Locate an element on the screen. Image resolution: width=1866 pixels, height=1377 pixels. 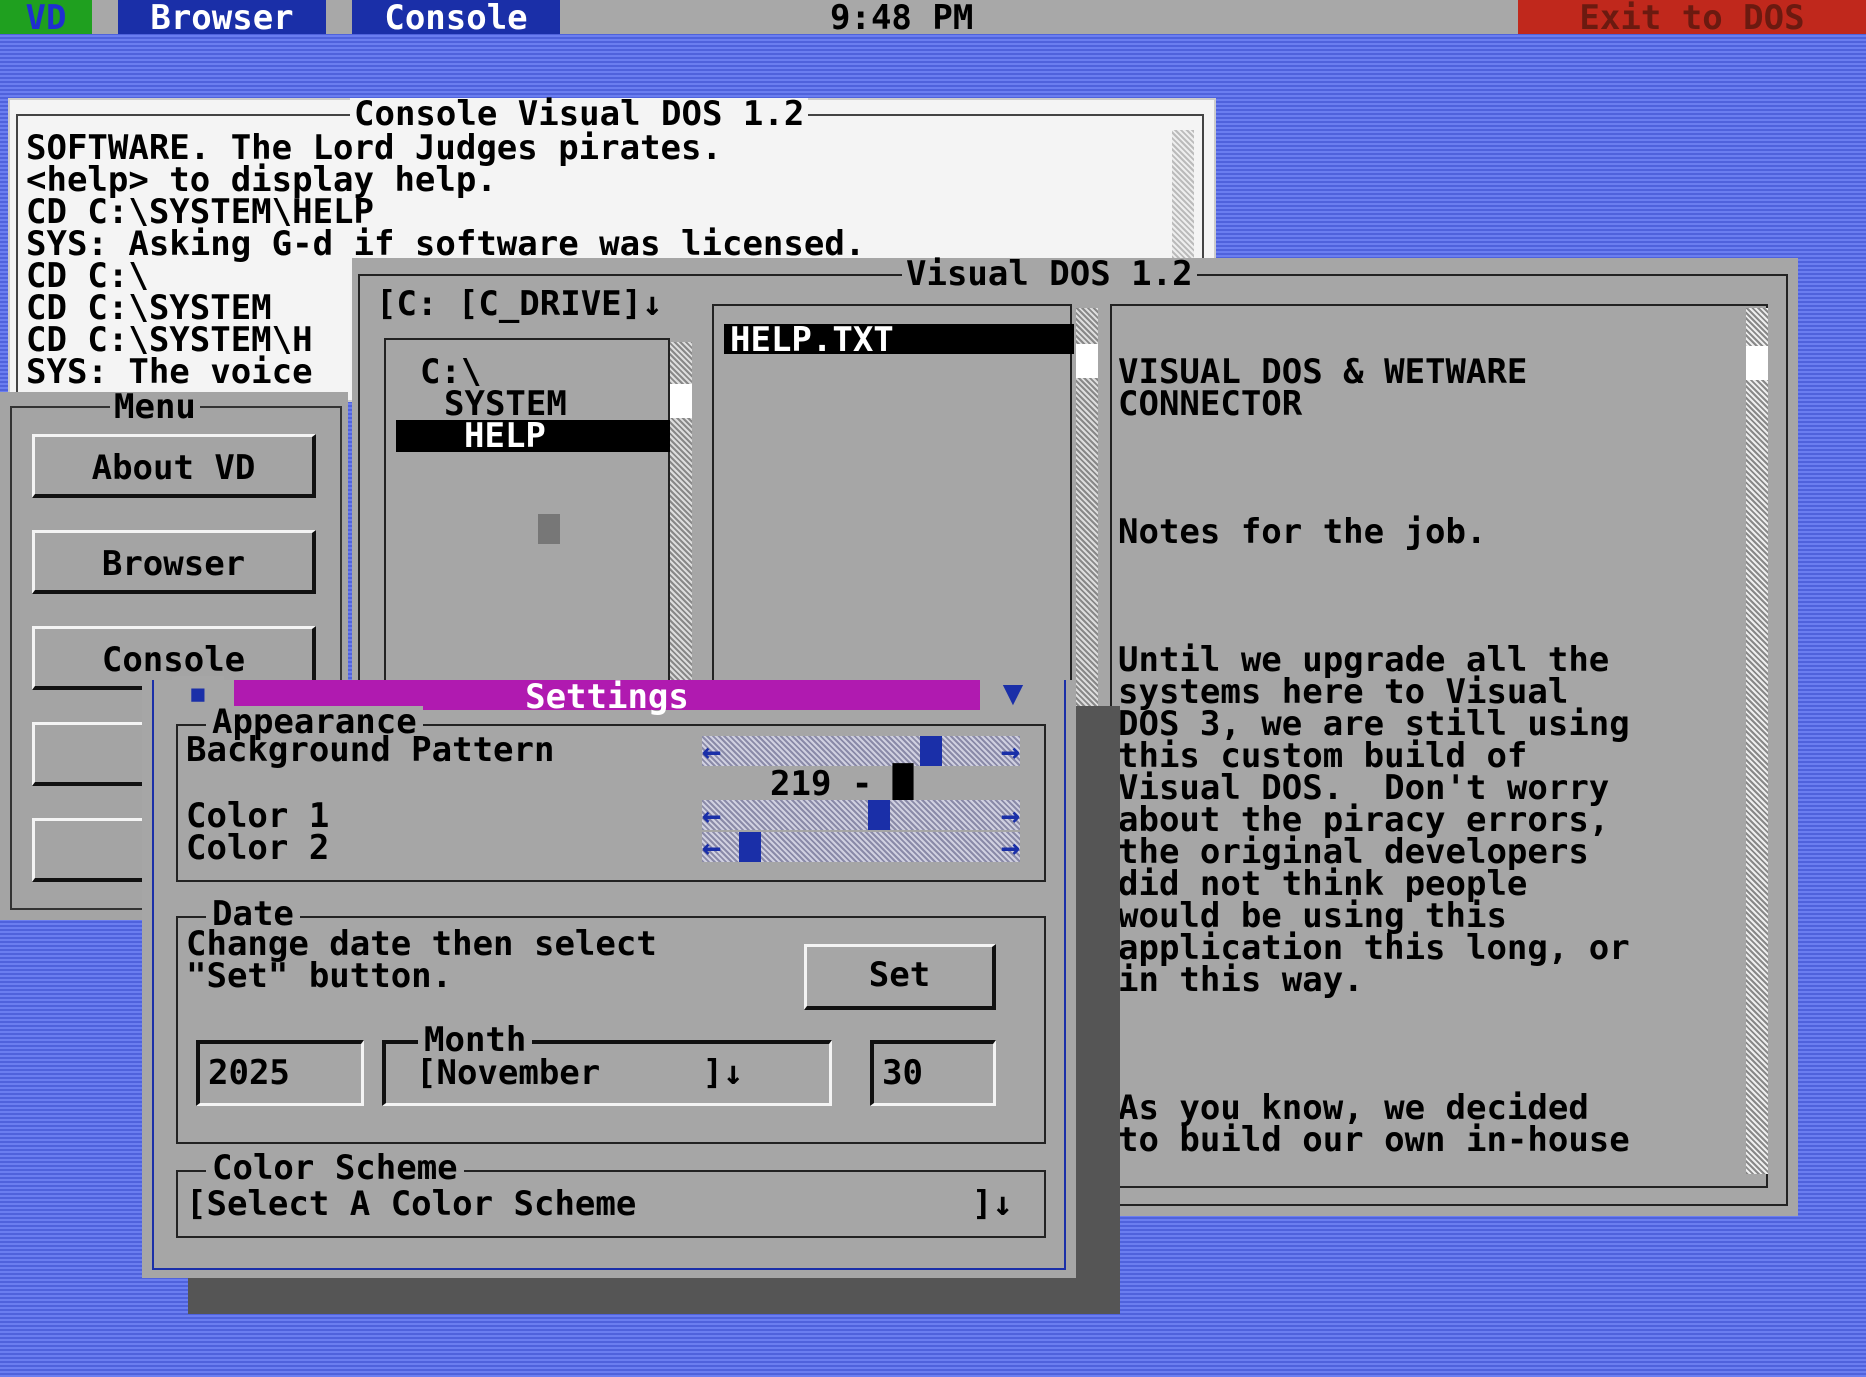
day-field: 30 is located at coordinates (933, 1073).